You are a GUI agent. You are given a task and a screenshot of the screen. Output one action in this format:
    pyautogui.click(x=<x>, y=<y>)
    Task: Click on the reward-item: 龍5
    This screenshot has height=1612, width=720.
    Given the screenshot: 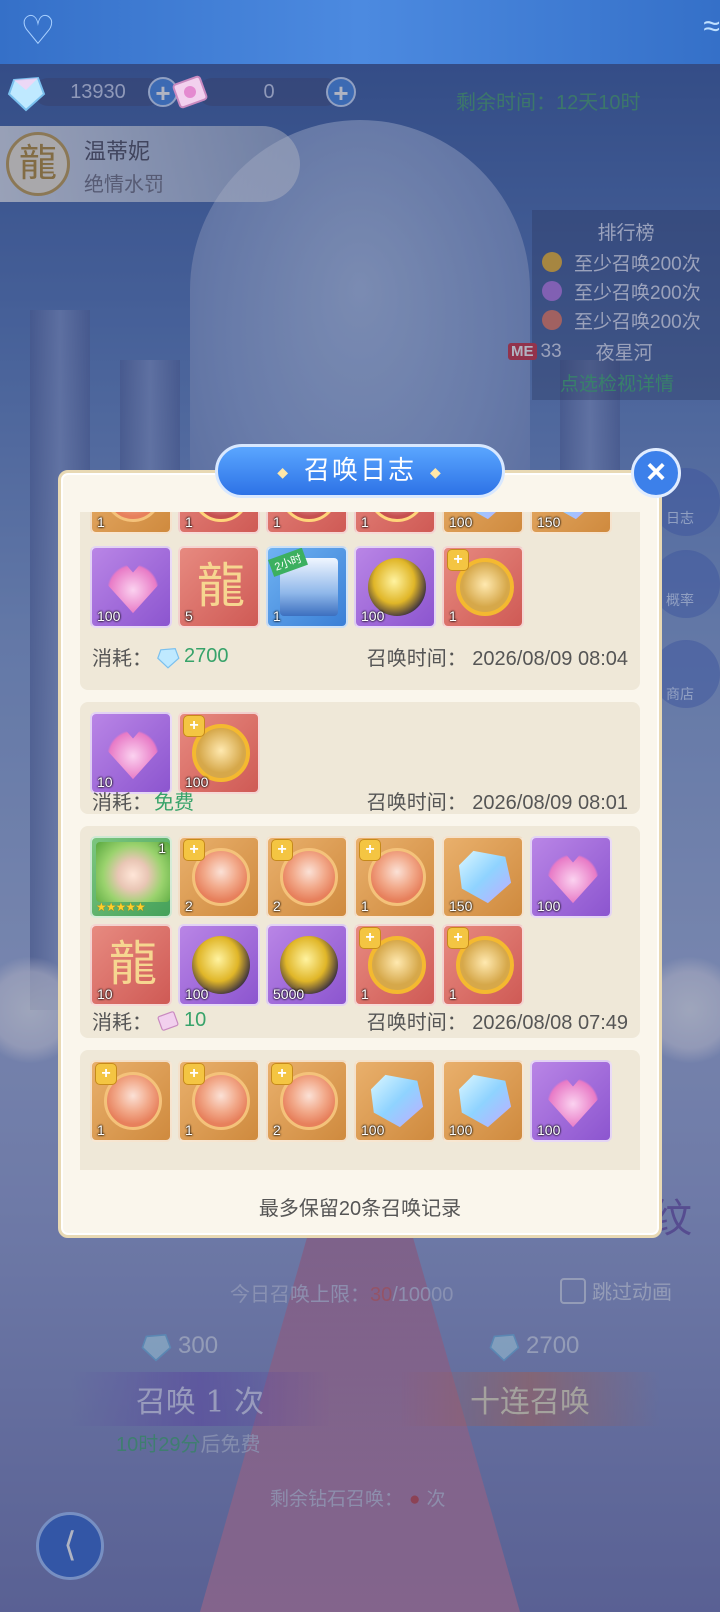 What is the action you would take?
    pyautogui.click(x=219, y=587)
    